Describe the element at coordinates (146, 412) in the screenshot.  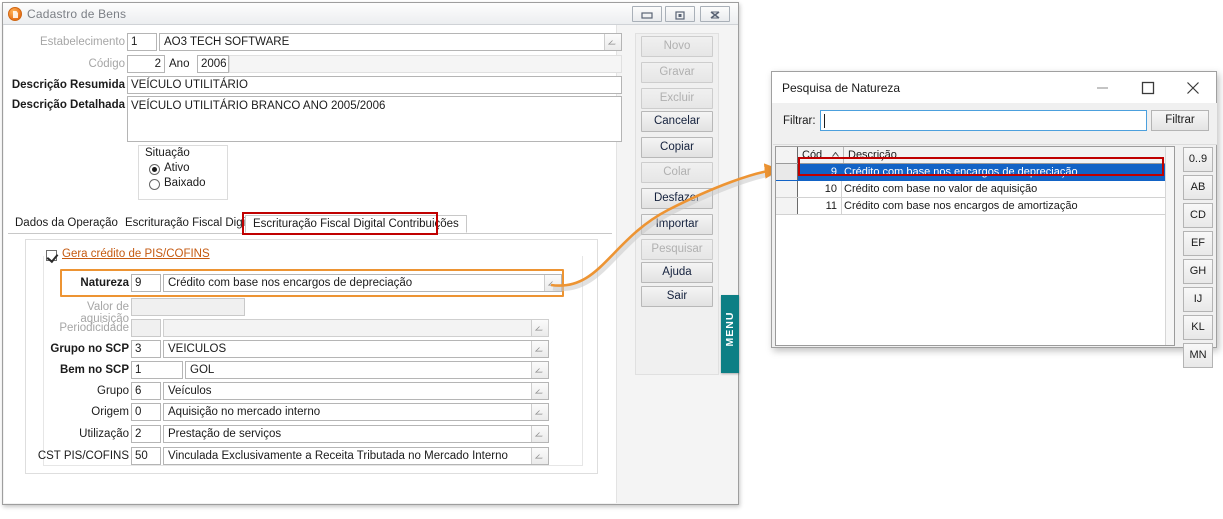
I see `origem-code-input: 0` at that location.